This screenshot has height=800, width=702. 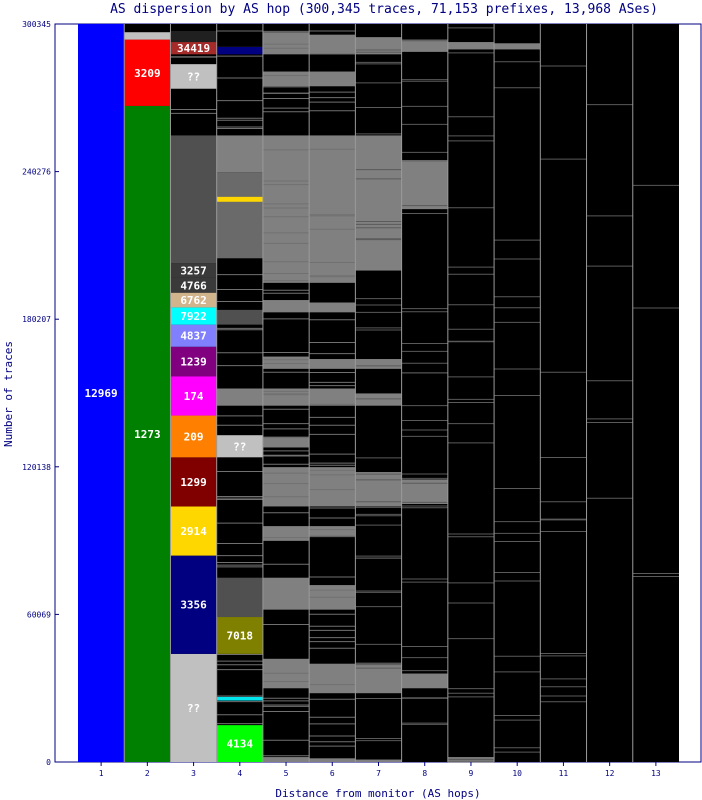 I want to click on x-tick-label: 12, so click(x=610, y=773).